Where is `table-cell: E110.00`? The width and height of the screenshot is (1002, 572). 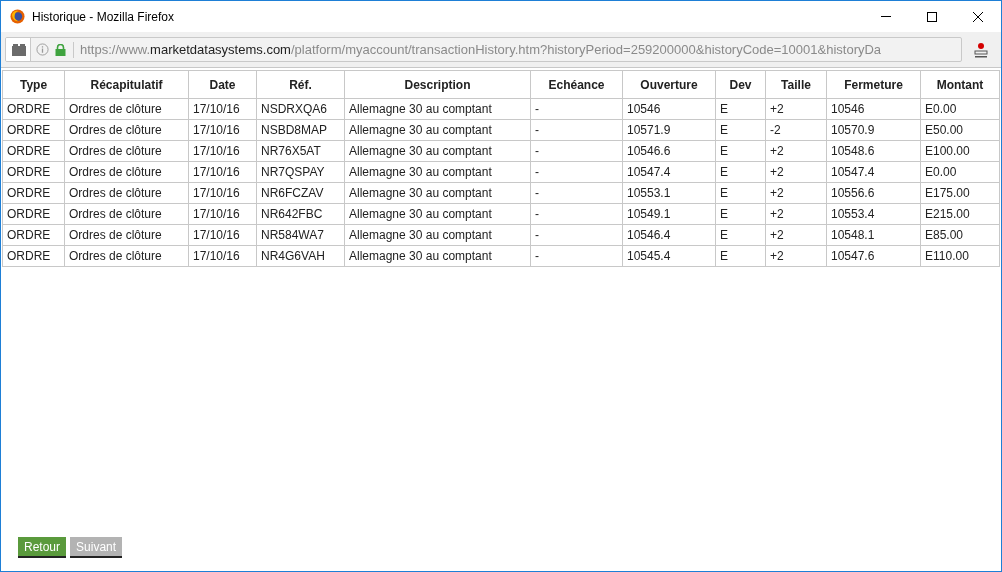
table-cell: E110.00 is located at coordinates (960, 256).